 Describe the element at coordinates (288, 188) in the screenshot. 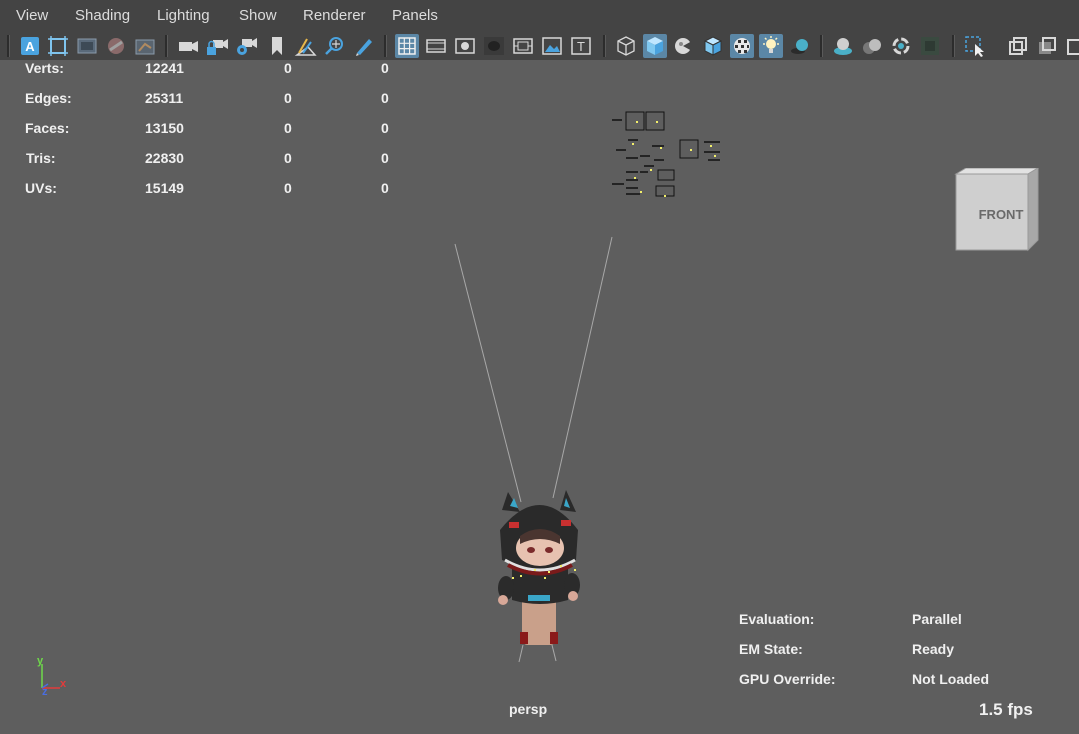

I see `stat-selected-uvs: 0` at that location.